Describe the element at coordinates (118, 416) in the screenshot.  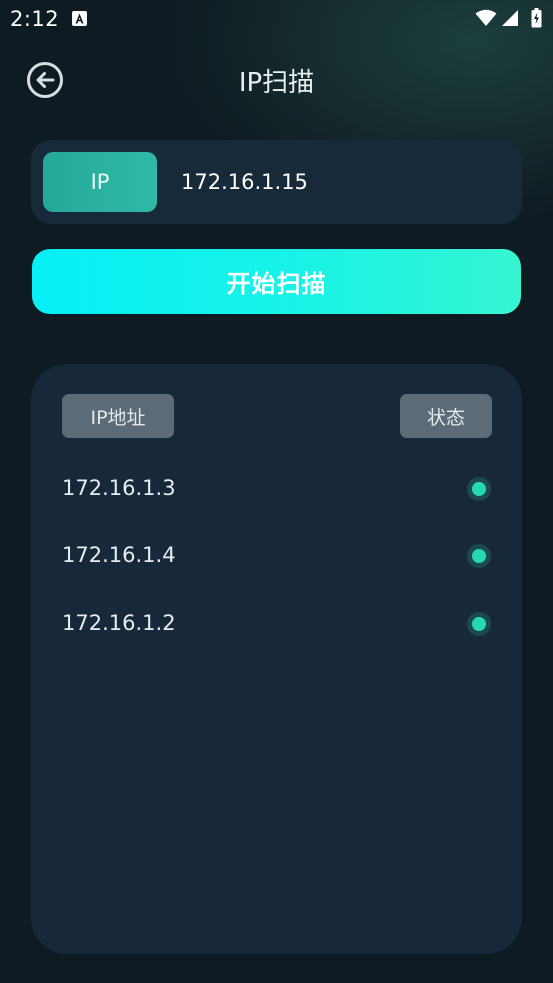
I see `column-header-ip-address: IP地址` at that location.